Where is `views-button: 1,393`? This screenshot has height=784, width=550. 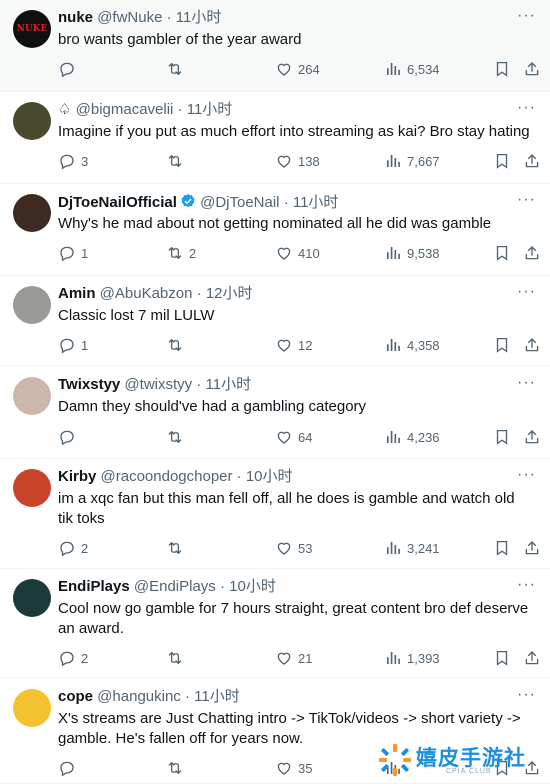
views-button: 1,393 is located at coordinates (412, 658).